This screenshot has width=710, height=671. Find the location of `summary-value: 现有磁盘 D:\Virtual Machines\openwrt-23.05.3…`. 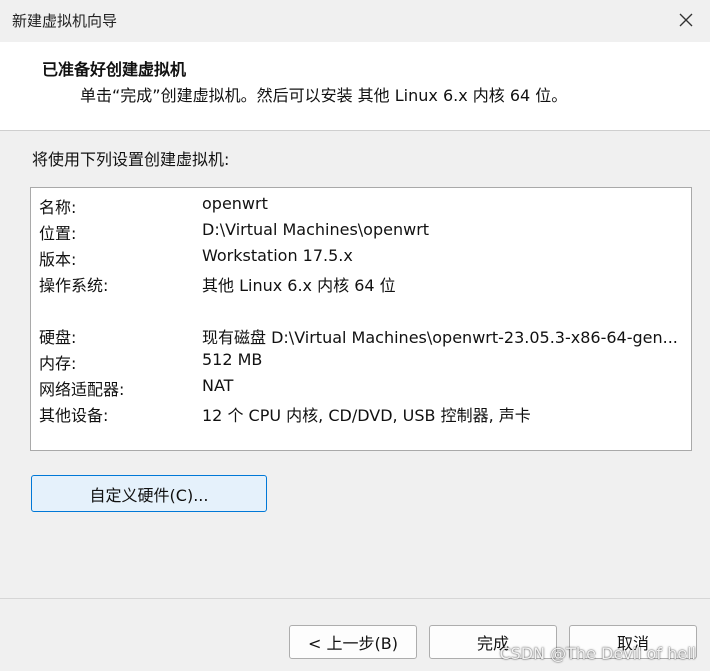

summary-value: 现有磁盘 D:\Virtual Machines\openwrt-23.05.3… is located at coordinates (440, 337).